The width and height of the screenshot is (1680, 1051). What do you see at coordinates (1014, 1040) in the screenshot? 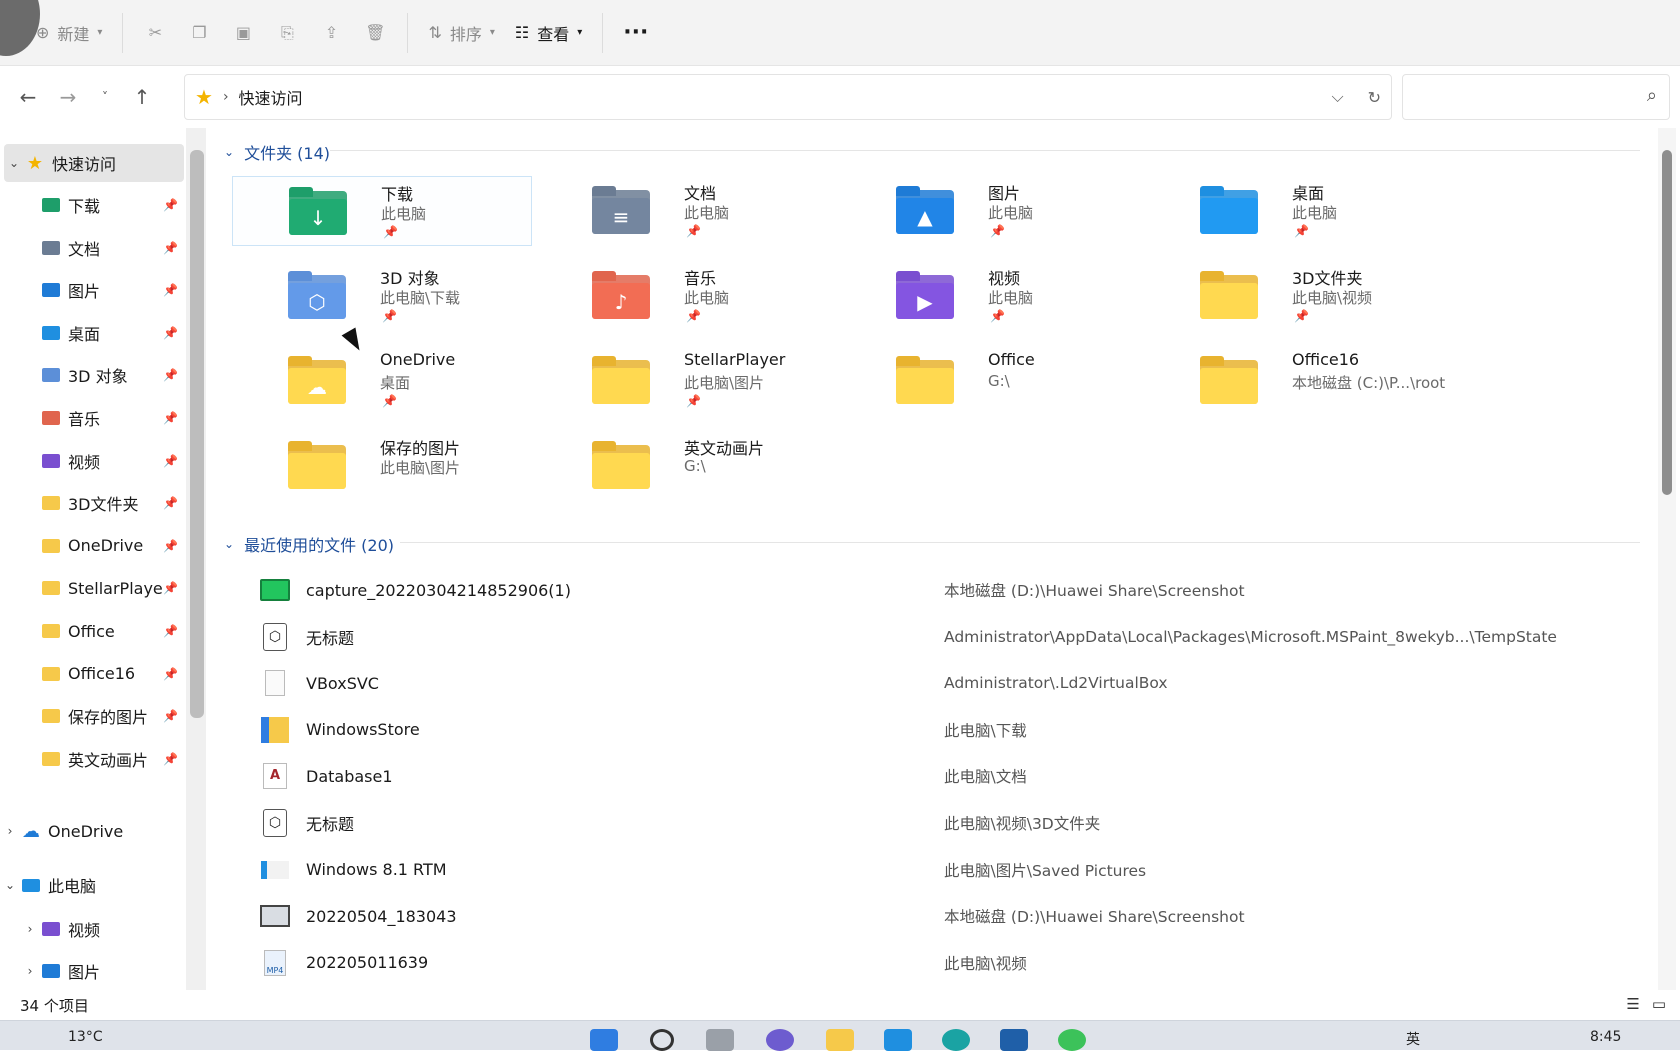
I see `store-icon` at bounding box center [1014, 1040].